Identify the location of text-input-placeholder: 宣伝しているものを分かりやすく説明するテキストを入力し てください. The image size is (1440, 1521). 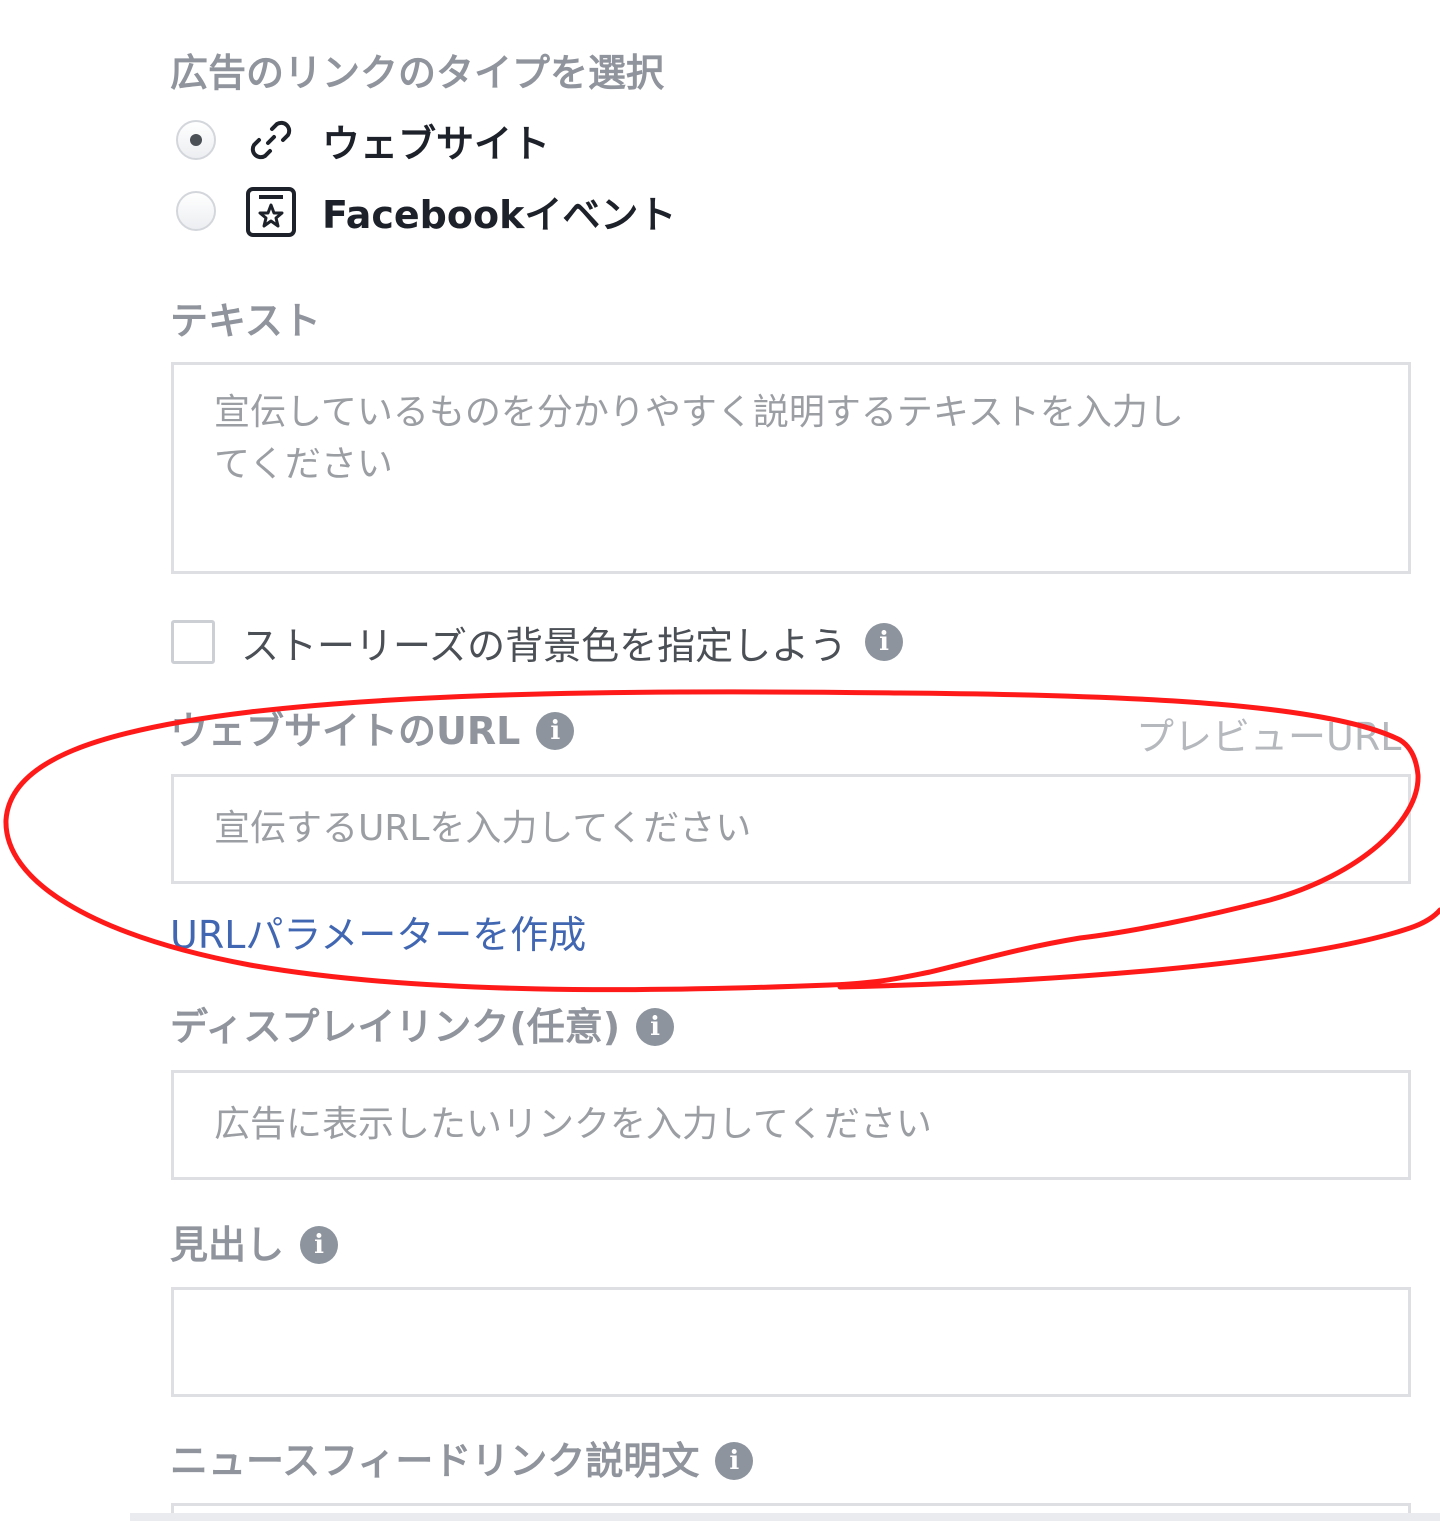
(699, 438).